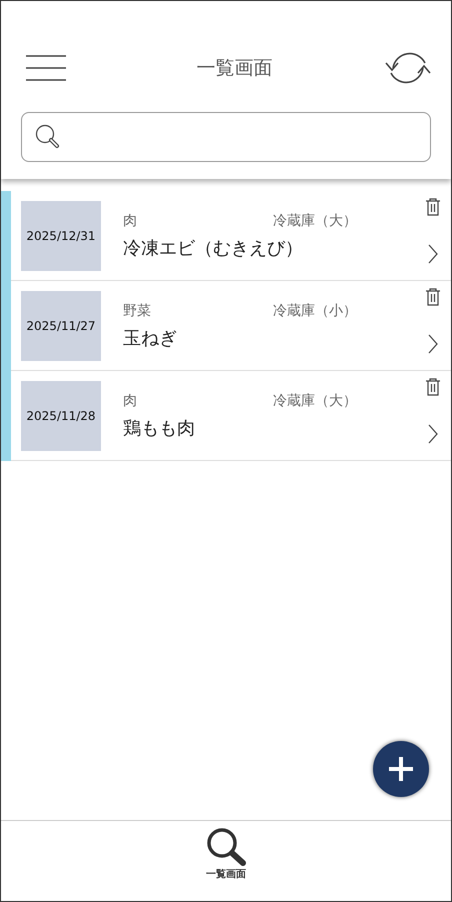  I want to click on search-icon, so click(48, 137).